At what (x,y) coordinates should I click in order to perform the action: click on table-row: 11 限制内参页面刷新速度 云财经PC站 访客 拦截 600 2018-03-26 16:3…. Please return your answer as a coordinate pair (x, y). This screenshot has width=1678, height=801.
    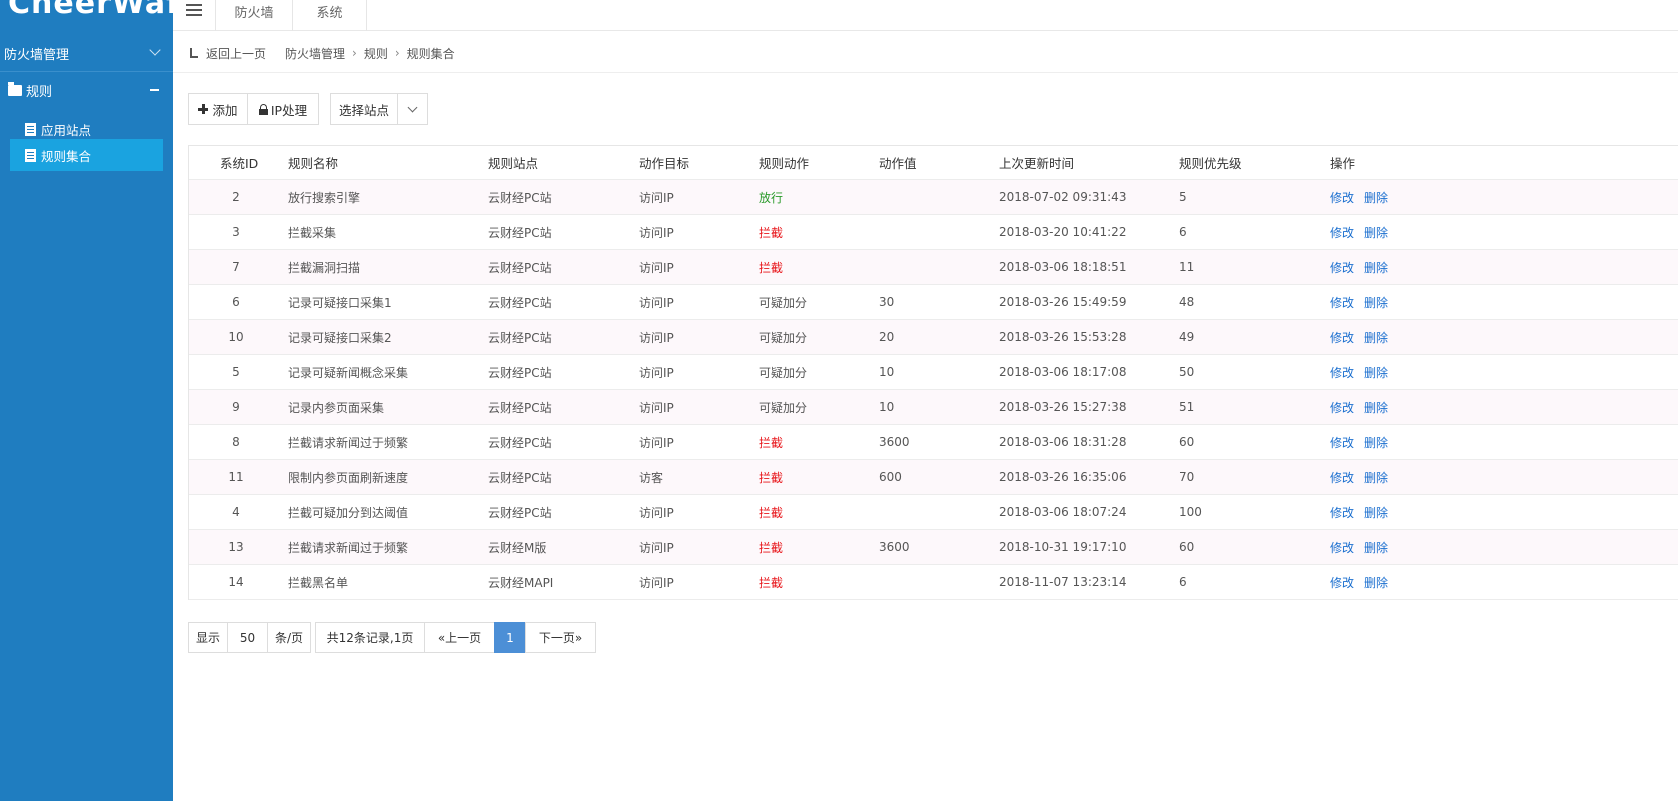
    Looking at the image, I should click on (933, 477).